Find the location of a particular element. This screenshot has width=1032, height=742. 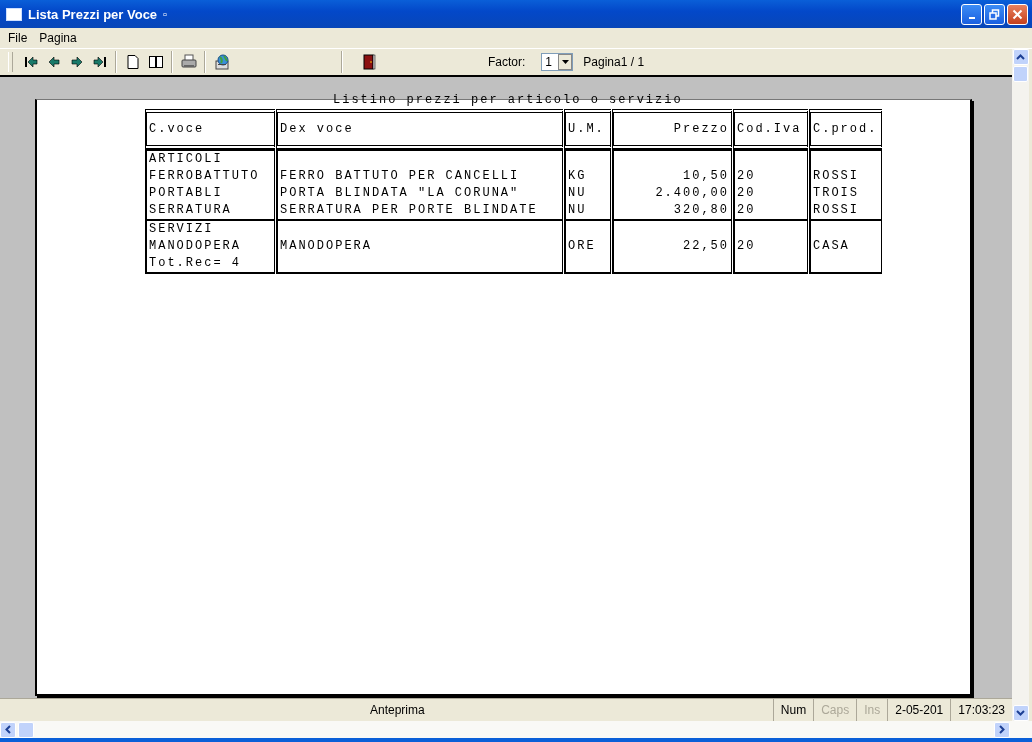

menu-item: File is located at coordinates (18, 38).